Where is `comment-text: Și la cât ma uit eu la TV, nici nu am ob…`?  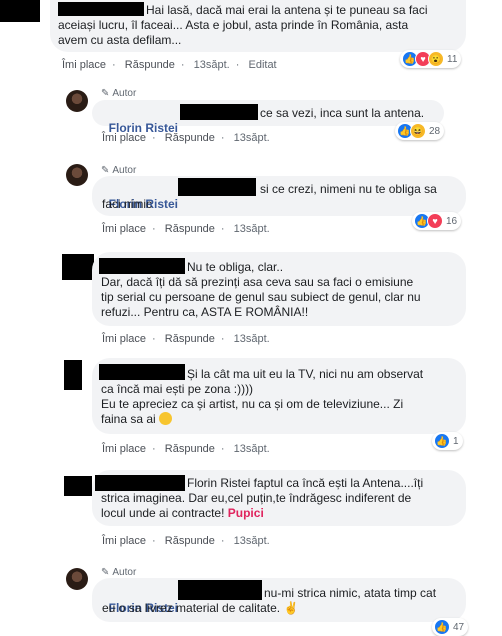 comment-text: Și la cât ma uit eu la TV, nici nu am ob… is located at coordinates (305, 374).